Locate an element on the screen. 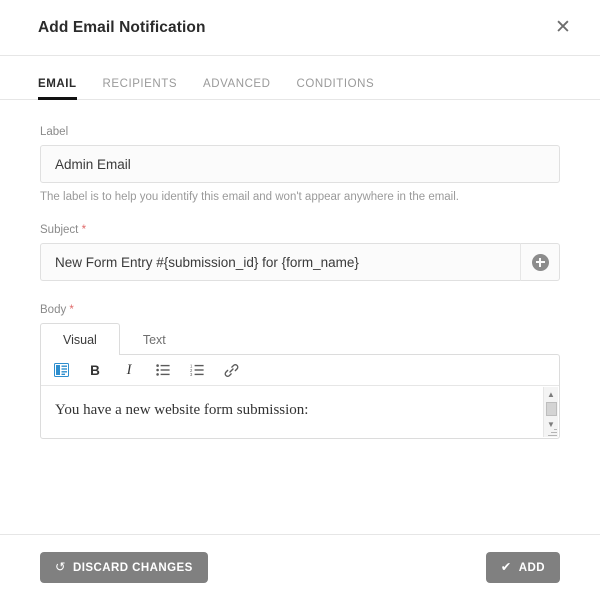 This screenshot has width=600, height=600. bold-icon: B is located at coordinates (95, 370).